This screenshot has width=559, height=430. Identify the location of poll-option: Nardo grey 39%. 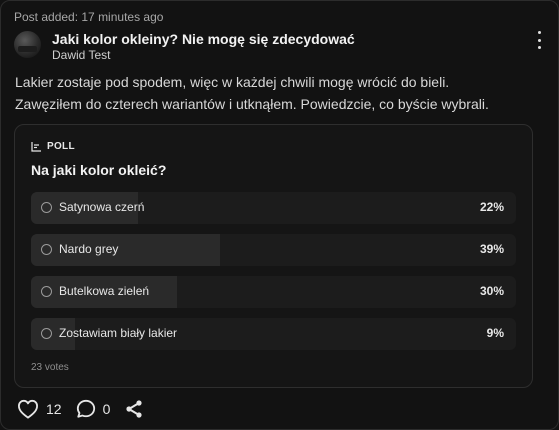
(273, 250).